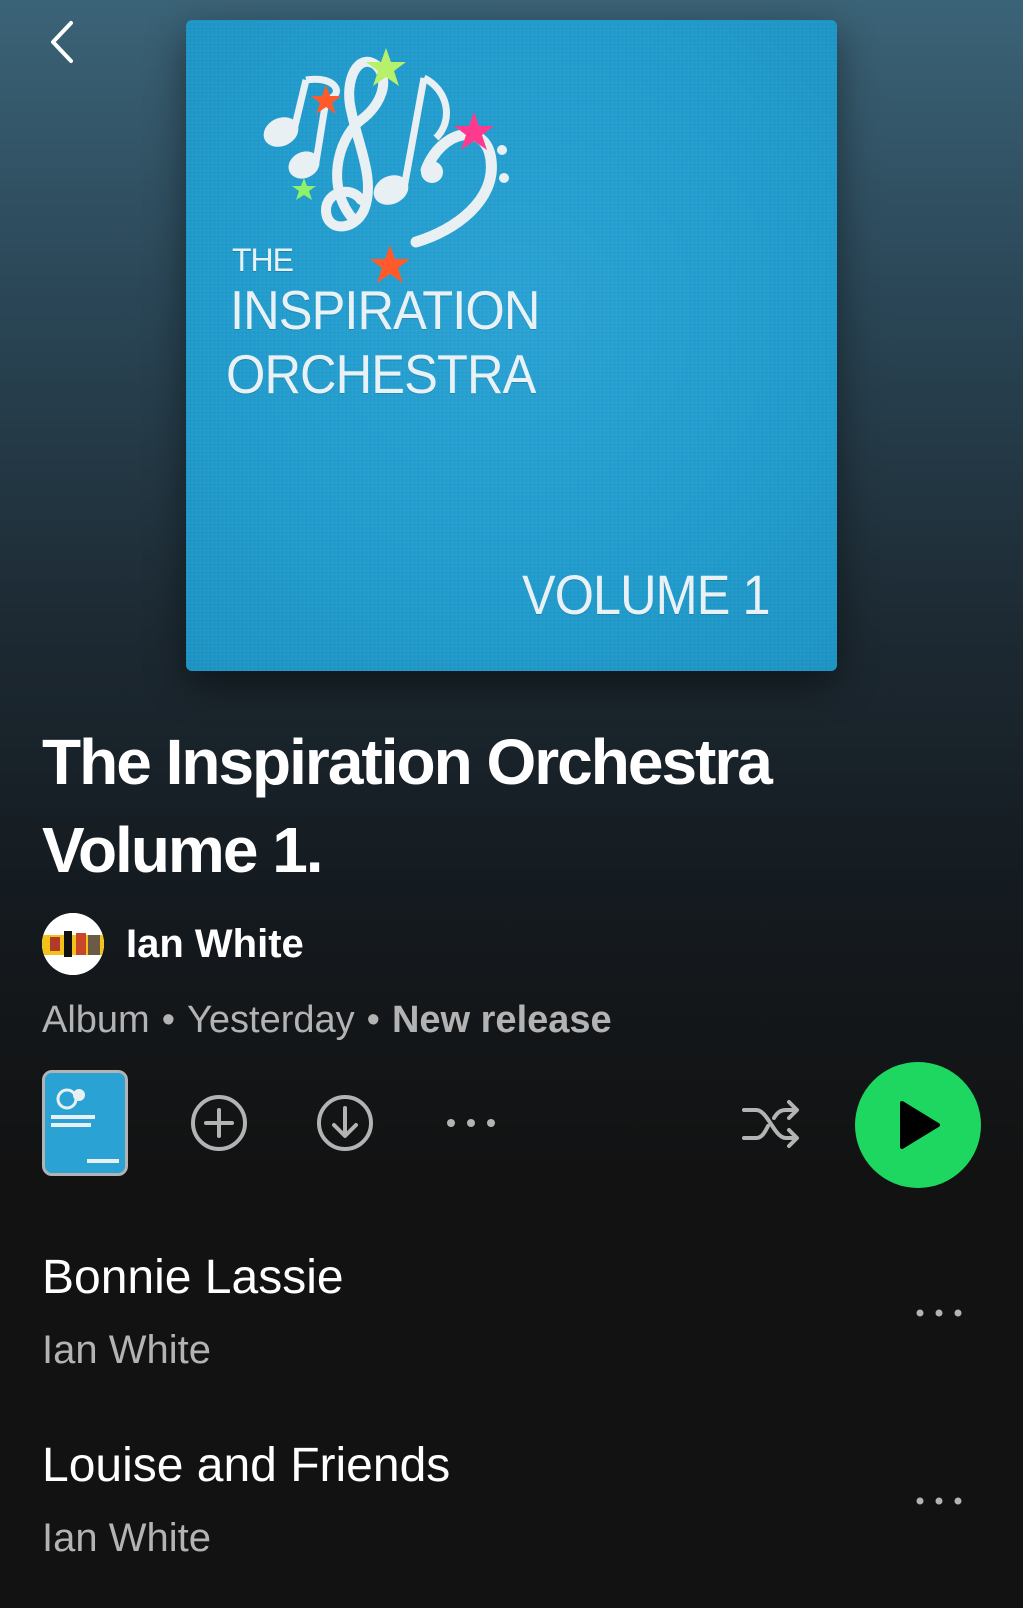  I want to click on track-title: Louise and Friends, so click(246, 1465).